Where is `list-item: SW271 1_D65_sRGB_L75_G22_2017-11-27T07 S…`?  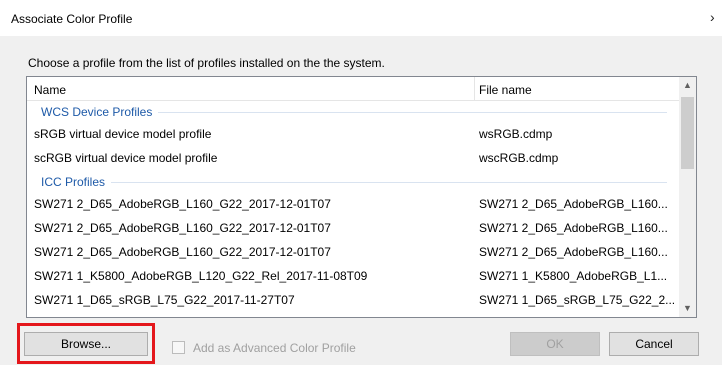
list-item: SW271 1_D65_sRGB_L75_G22_2017-11-27T07 S… is located at coordinates (354, 300).